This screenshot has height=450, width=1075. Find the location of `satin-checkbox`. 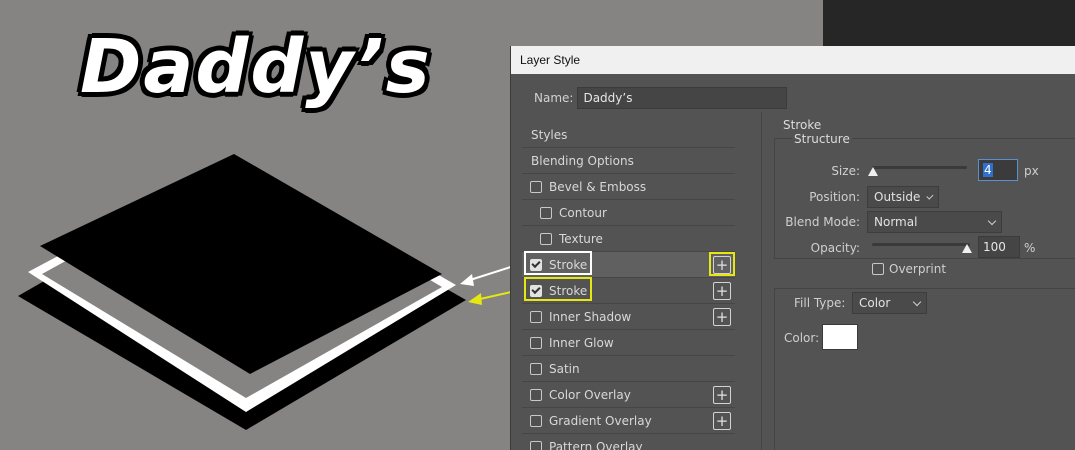

satin-checkbox is located at coordinates (536, 368).